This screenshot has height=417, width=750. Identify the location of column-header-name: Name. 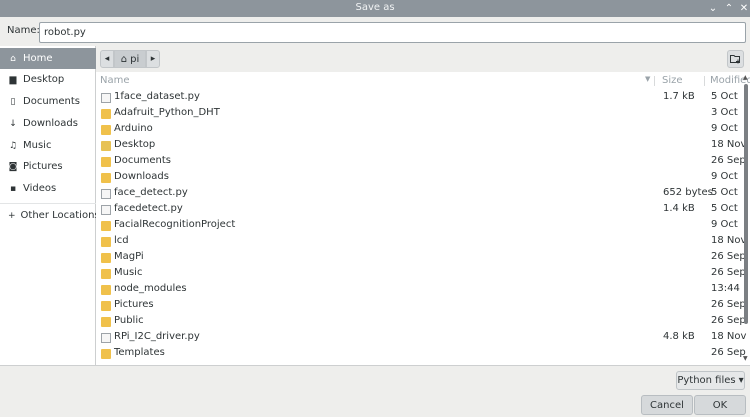
(115, 81).